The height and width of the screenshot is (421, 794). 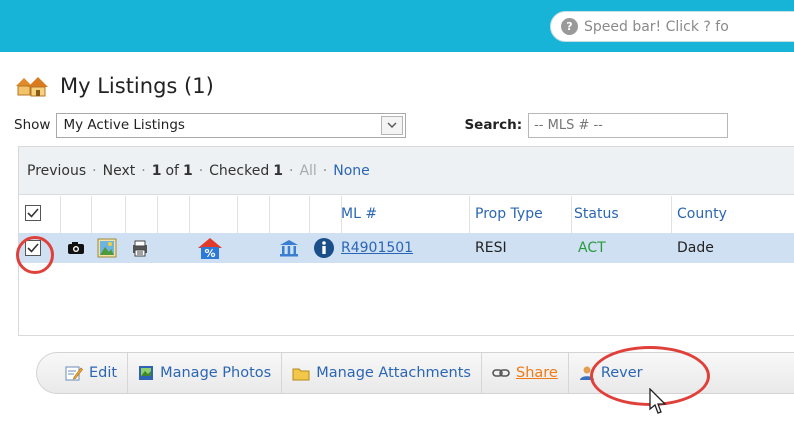 I want to click on mls-number-link: R4901501, so click(x=377, y=248).